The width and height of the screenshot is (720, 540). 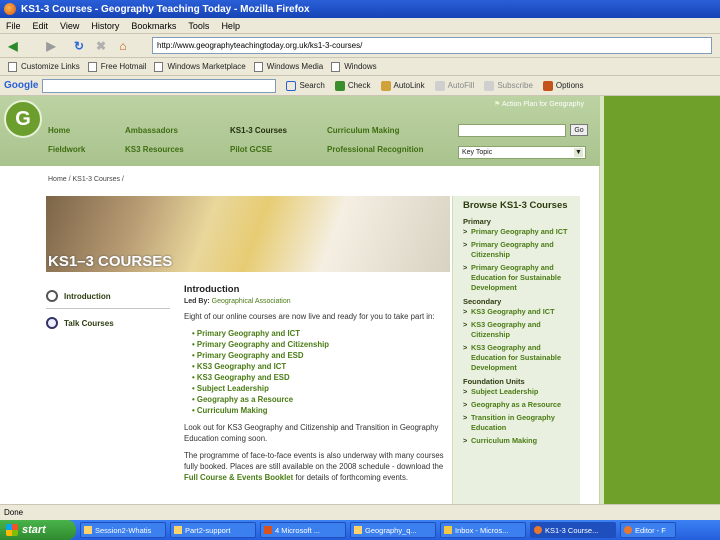 What do you see at coordinates (79, 46) in the screenshot?
I see `reload-icon: ↻` at bounding box center [79, 46].